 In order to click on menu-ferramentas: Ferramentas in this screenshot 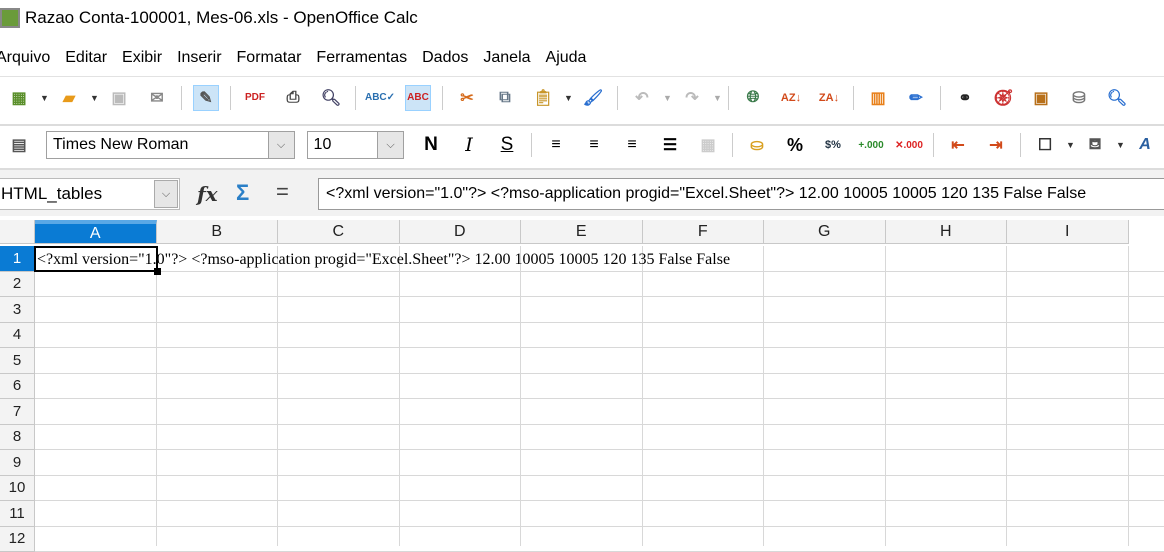, I will do `click(361, 58)`.